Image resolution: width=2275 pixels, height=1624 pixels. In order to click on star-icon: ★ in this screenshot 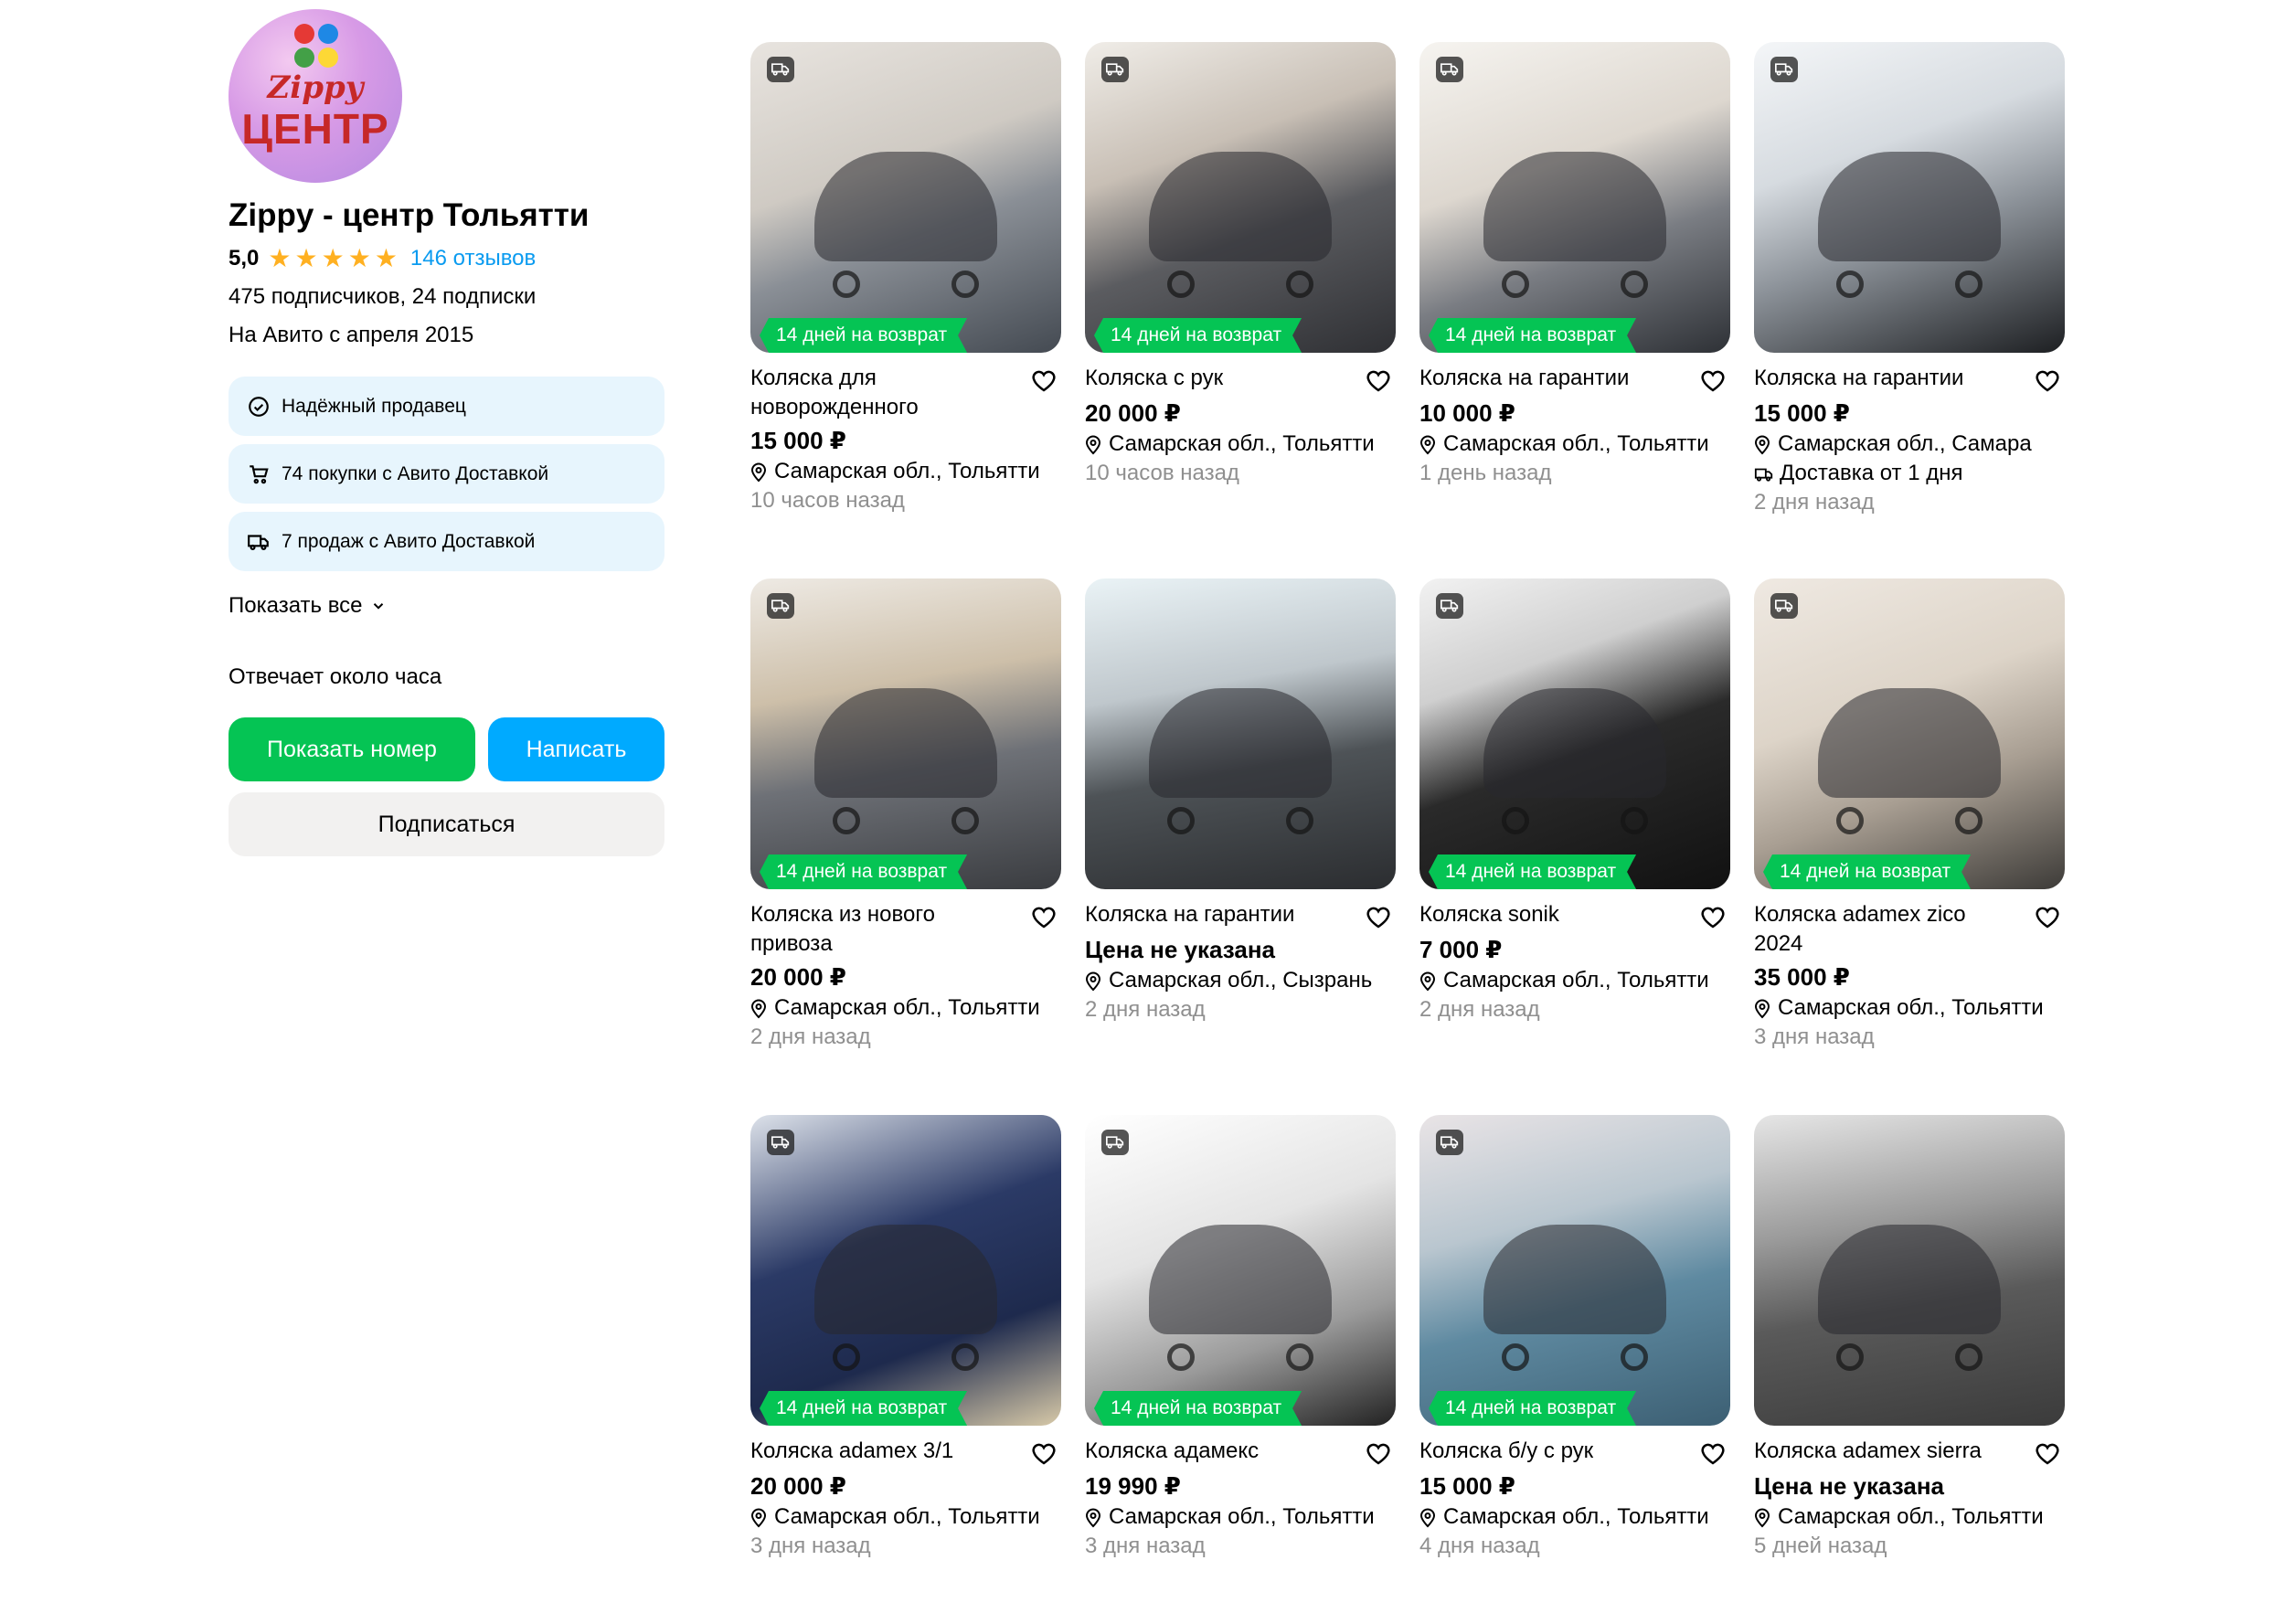, I will do `click(280, 258)`.